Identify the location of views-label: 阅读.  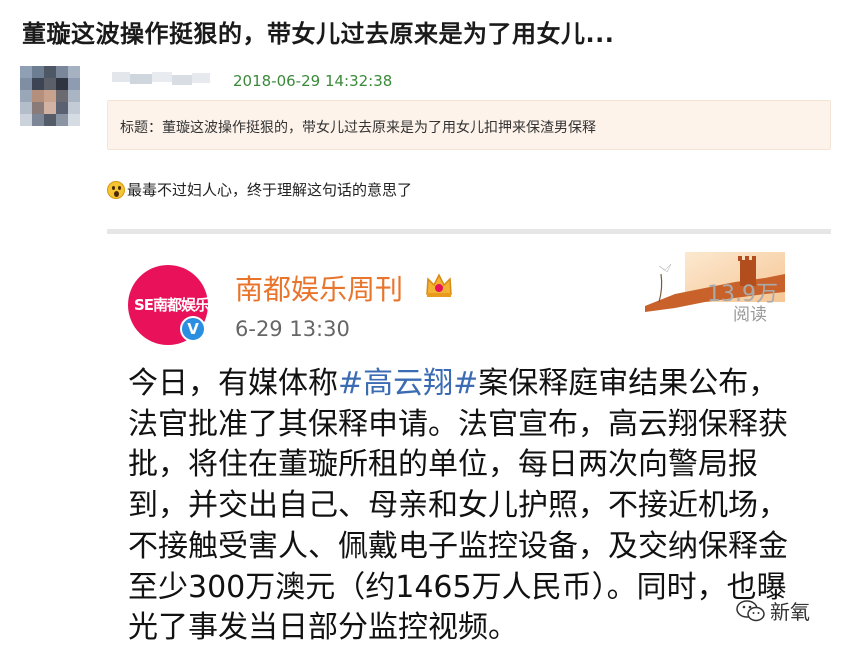
(750, 315).